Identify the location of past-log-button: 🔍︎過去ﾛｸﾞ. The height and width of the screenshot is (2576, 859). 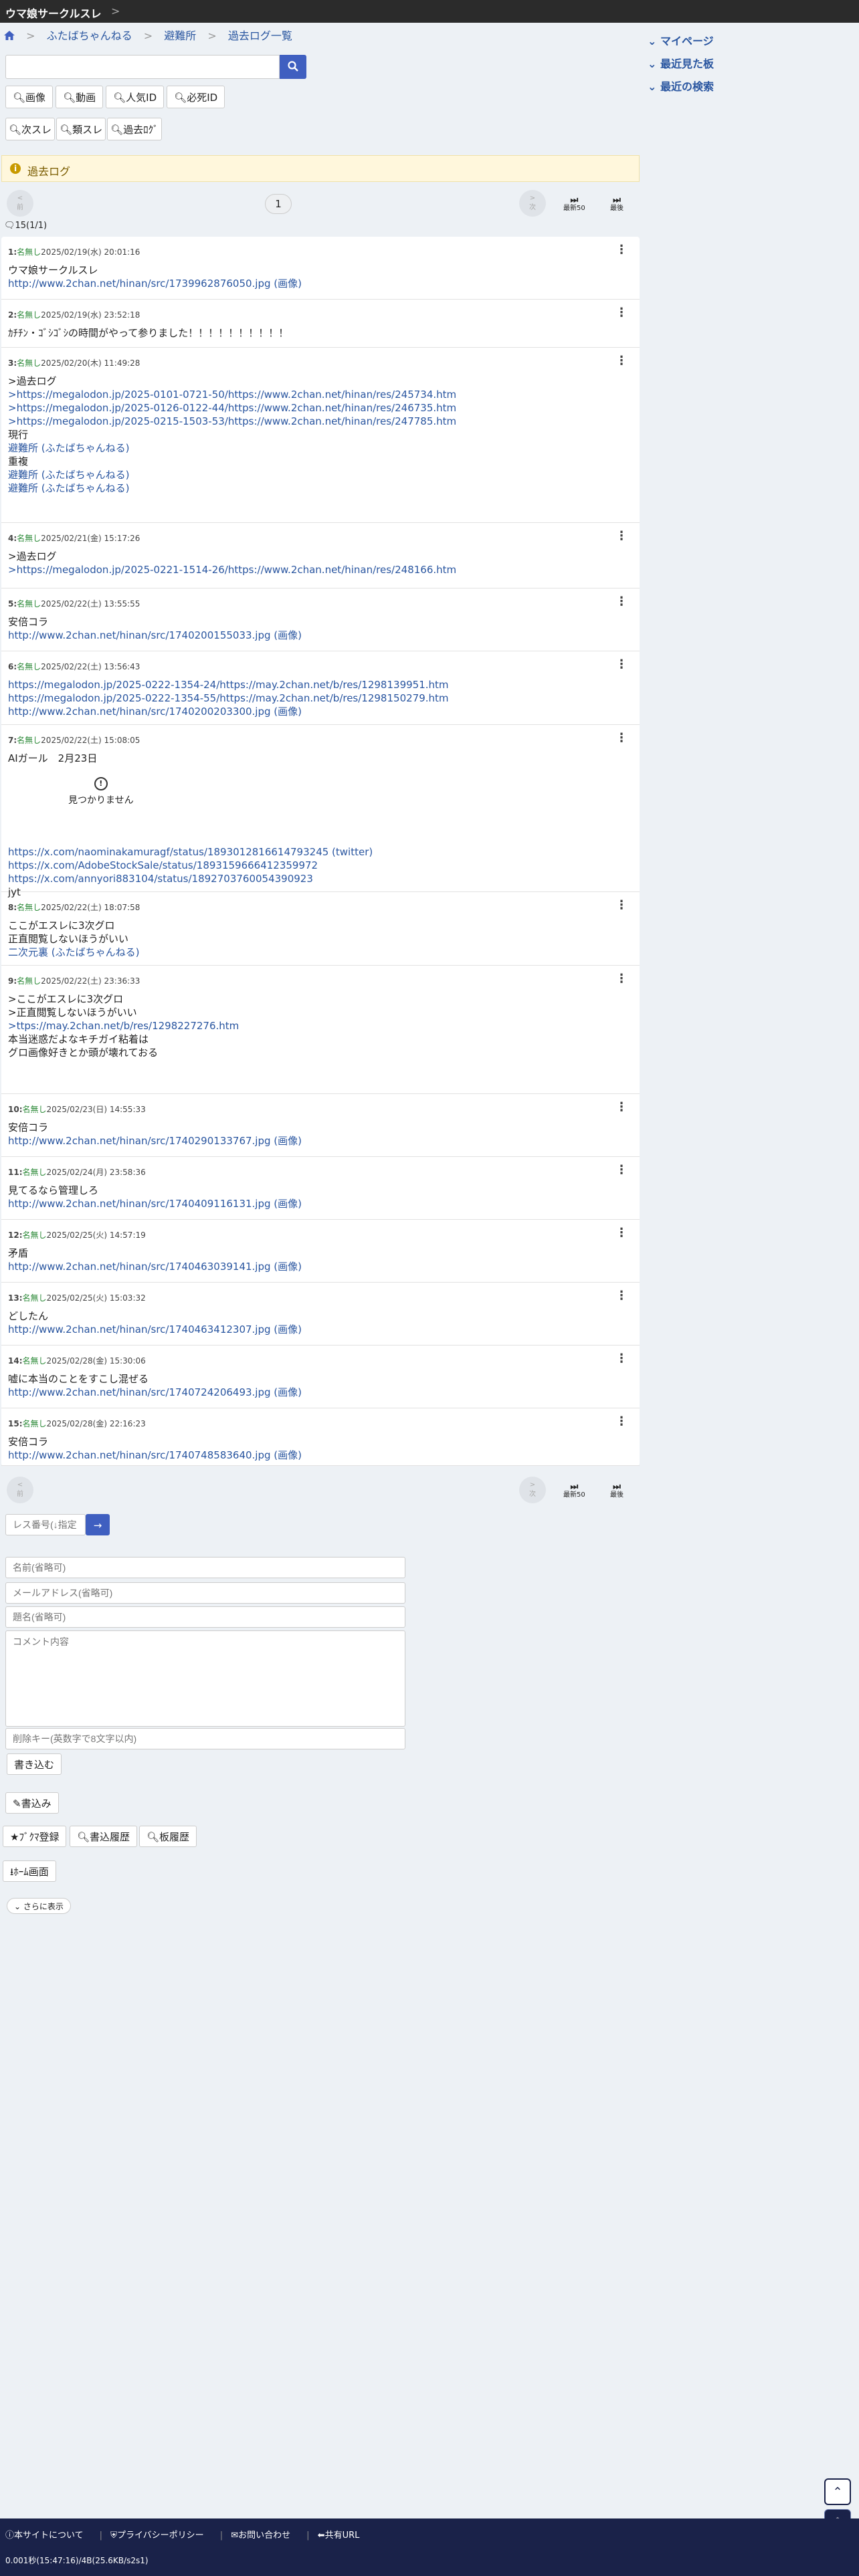
(134, 129).